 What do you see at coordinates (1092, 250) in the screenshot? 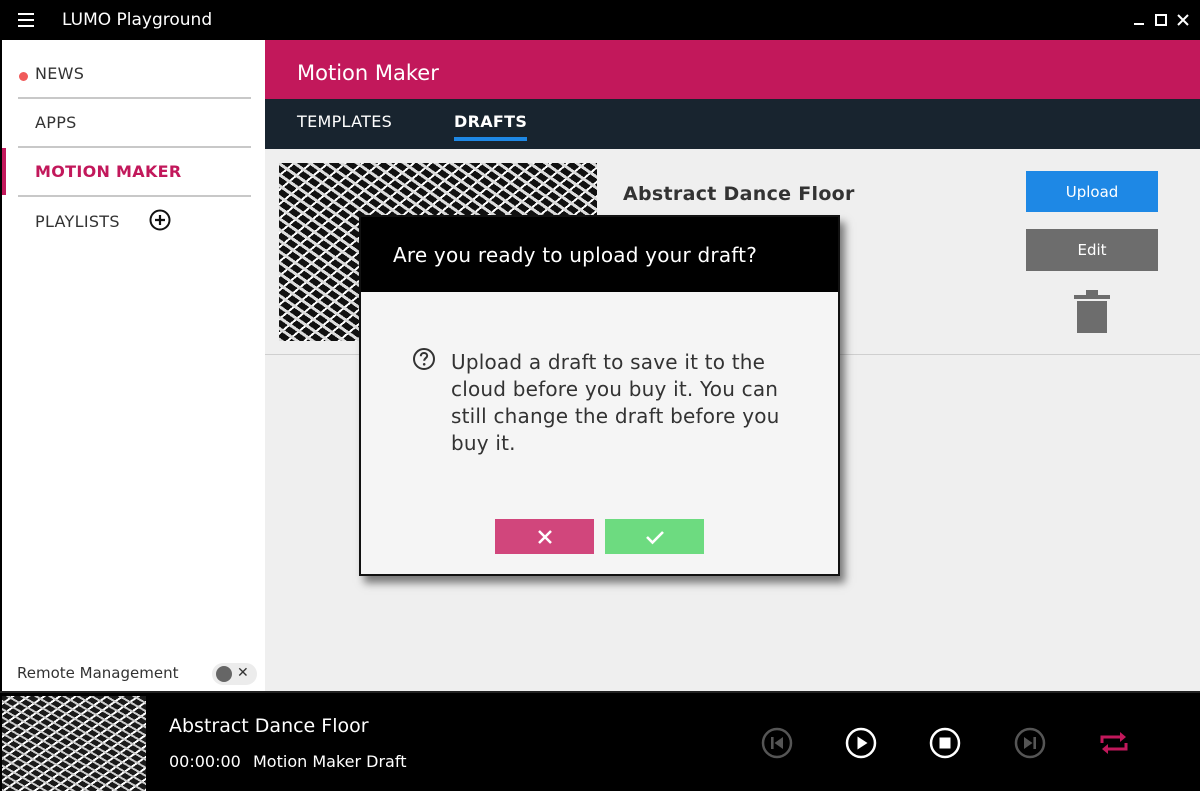
I see `edit-button: Edit` at bounding box center [1092, 250].